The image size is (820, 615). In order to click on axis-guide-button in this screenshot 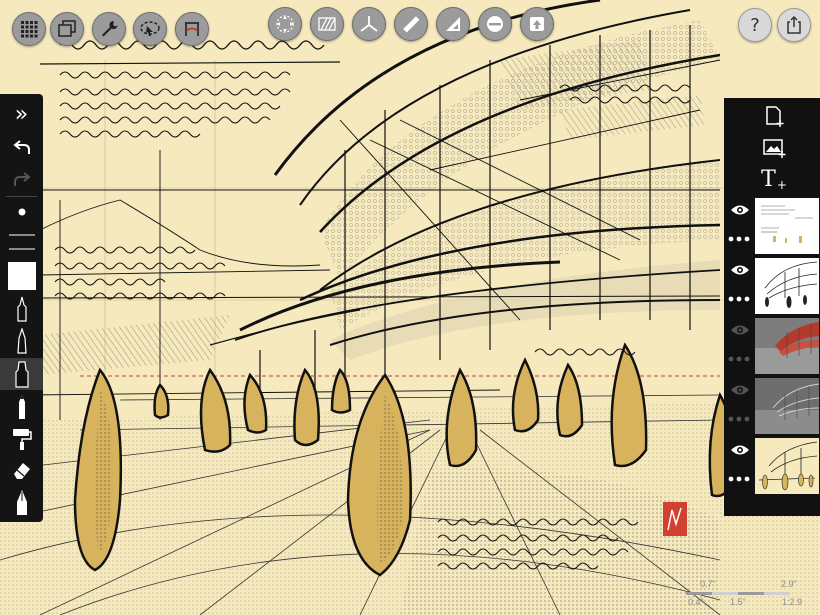, I will do `click(369, 24)`.